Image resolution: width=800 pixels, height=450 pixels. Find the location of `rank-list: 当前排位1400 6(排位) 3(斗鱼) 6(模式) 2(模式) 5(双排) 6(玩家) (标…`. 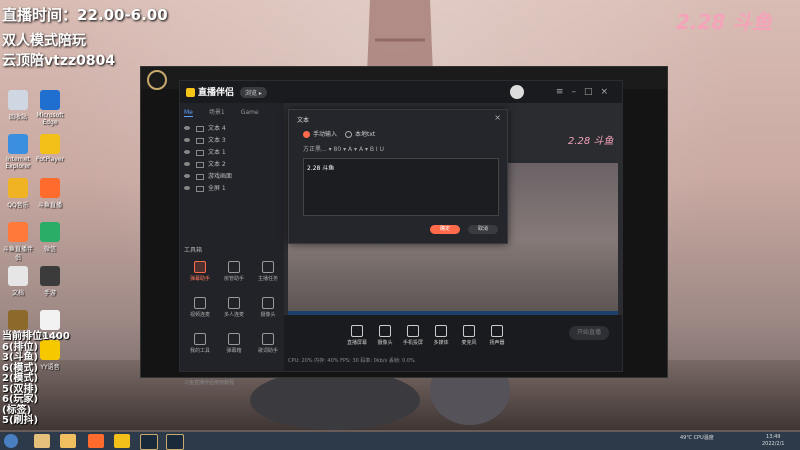

rank-list: 当前排位1400 6(排位) 3(斗鱼) 6(模式) 2(模式) 5(双排) 6(玩家) (标… is located at coordinates (36, 379).